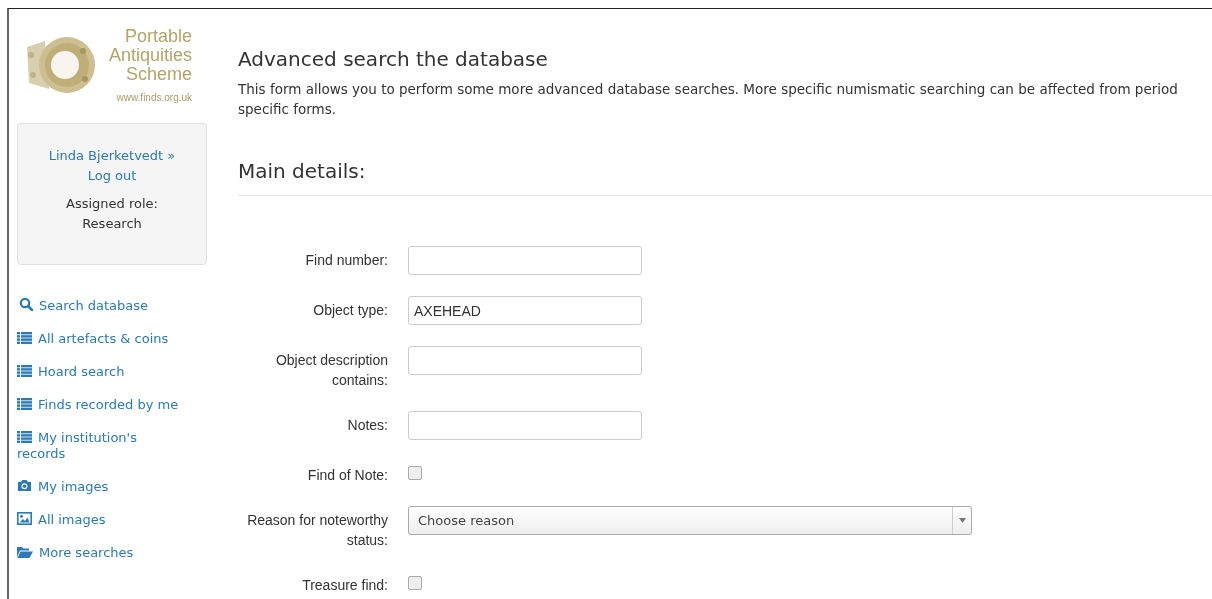 Image resolution: width=1212 pixels, height=599 pixels. I want to click on field-label: Object type:, so click(350, 310).